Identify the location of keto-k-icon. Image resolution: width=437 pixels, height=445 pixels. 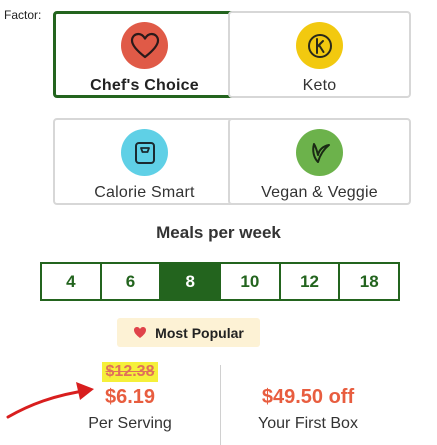
(319, 45).